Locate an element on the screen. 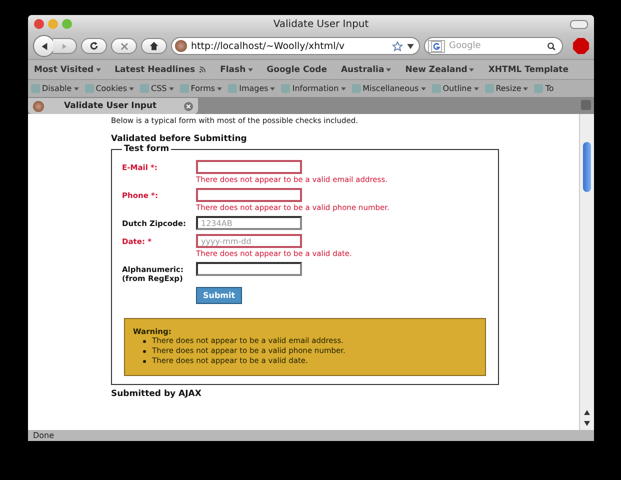 This screenshot has height=480, width=621. bookmark-item: XHTML Template is located at coordinates (528, 69).